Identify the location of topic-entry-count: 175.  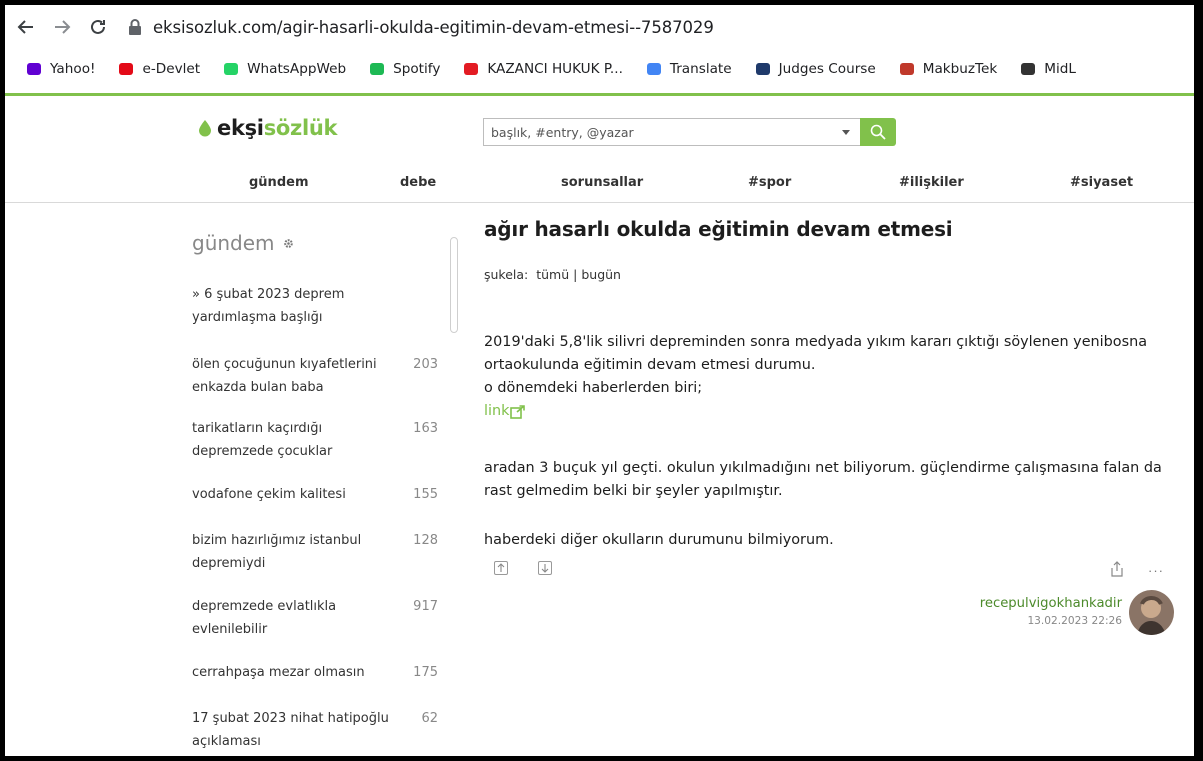
(425, 672).